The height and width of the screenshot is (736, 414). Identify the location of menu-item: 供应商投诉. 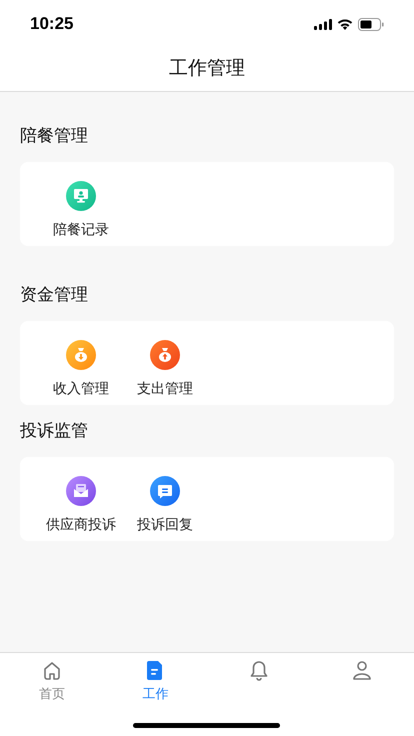
(81, 505).